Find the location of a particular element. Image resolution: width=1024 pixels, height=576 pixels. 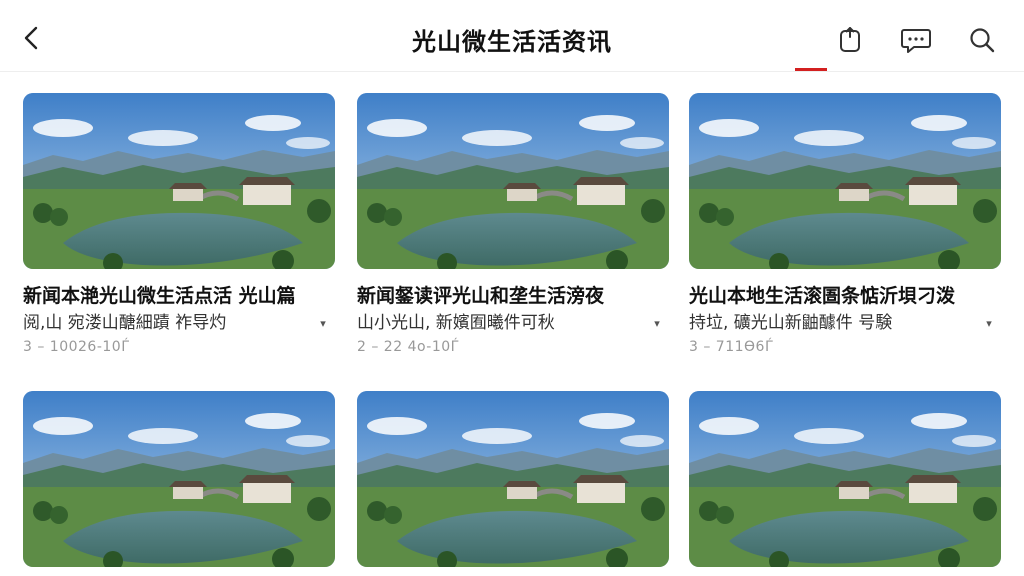

search-icon is located at coordinates (982, 40).